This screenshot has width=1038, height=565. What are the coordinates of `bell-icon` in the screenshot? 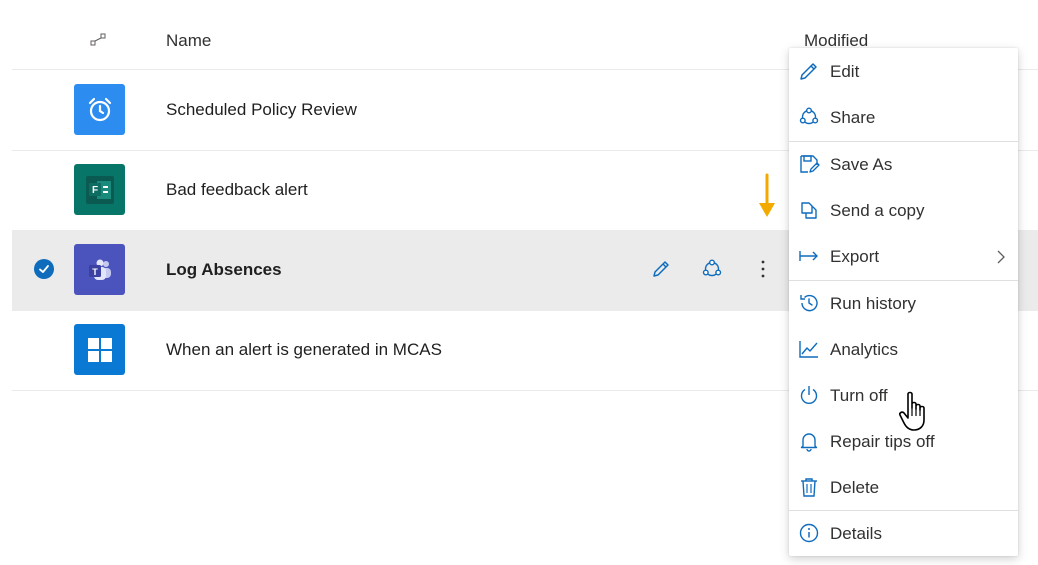 It's located at (809, 441).